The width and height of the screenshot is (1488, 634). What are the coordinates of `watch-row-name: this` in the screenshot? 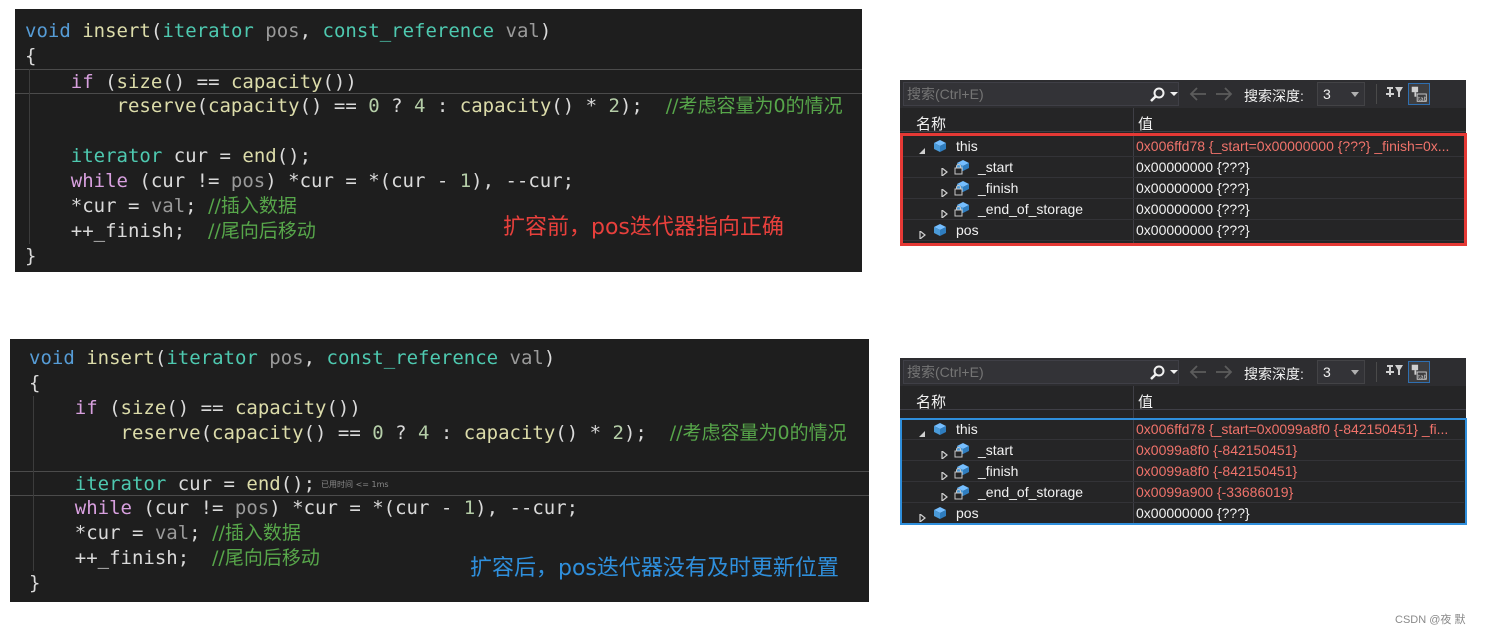 It's located at (967, 146).